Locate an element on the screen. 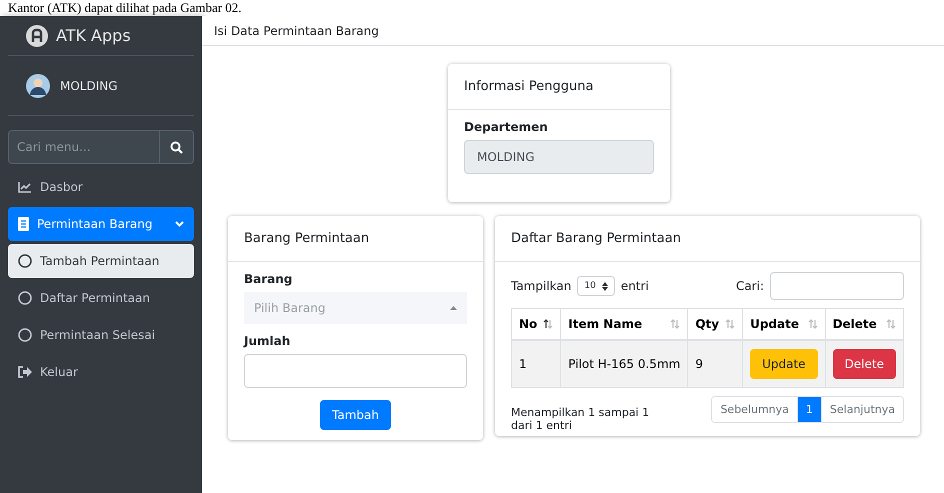  logo-icon is located at coordinates (37, 35).